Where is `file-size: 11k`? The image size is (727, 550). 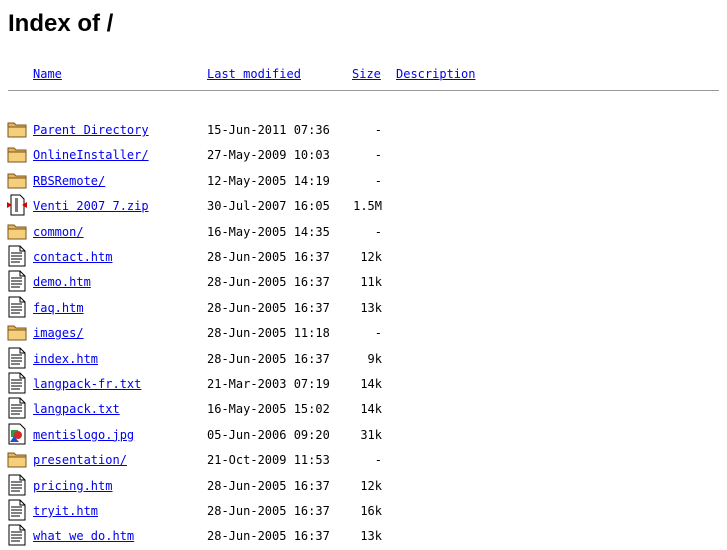
file-size: 11k is located at coordinates (371, 282).